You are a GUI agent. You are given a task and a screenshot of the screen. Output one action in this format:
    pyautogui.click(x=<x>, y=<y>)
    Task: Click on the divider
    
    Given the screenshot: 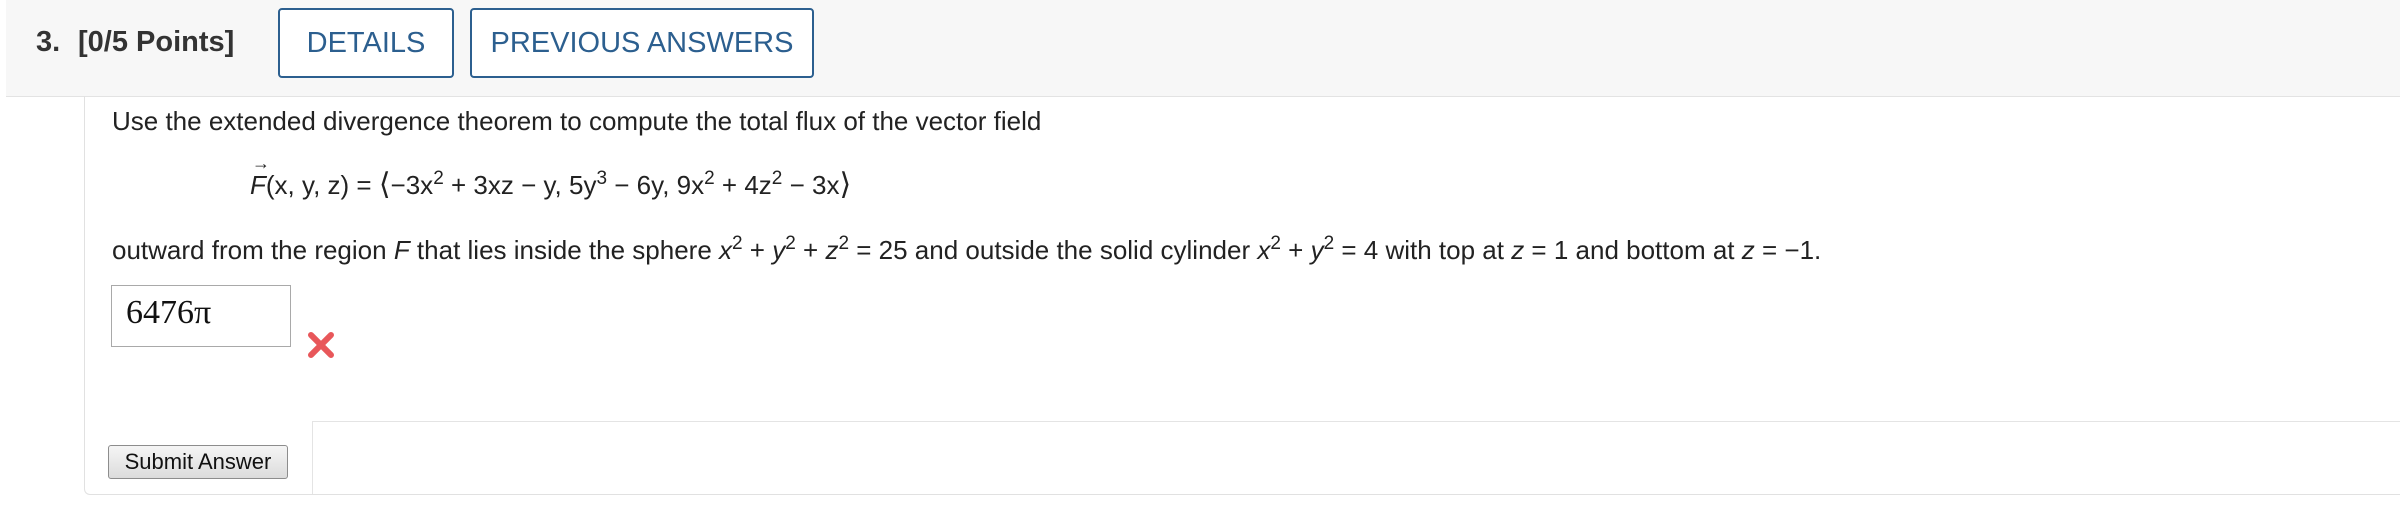 What is the action you would take?
    pyautogui.click(x=1356, y=421)
    